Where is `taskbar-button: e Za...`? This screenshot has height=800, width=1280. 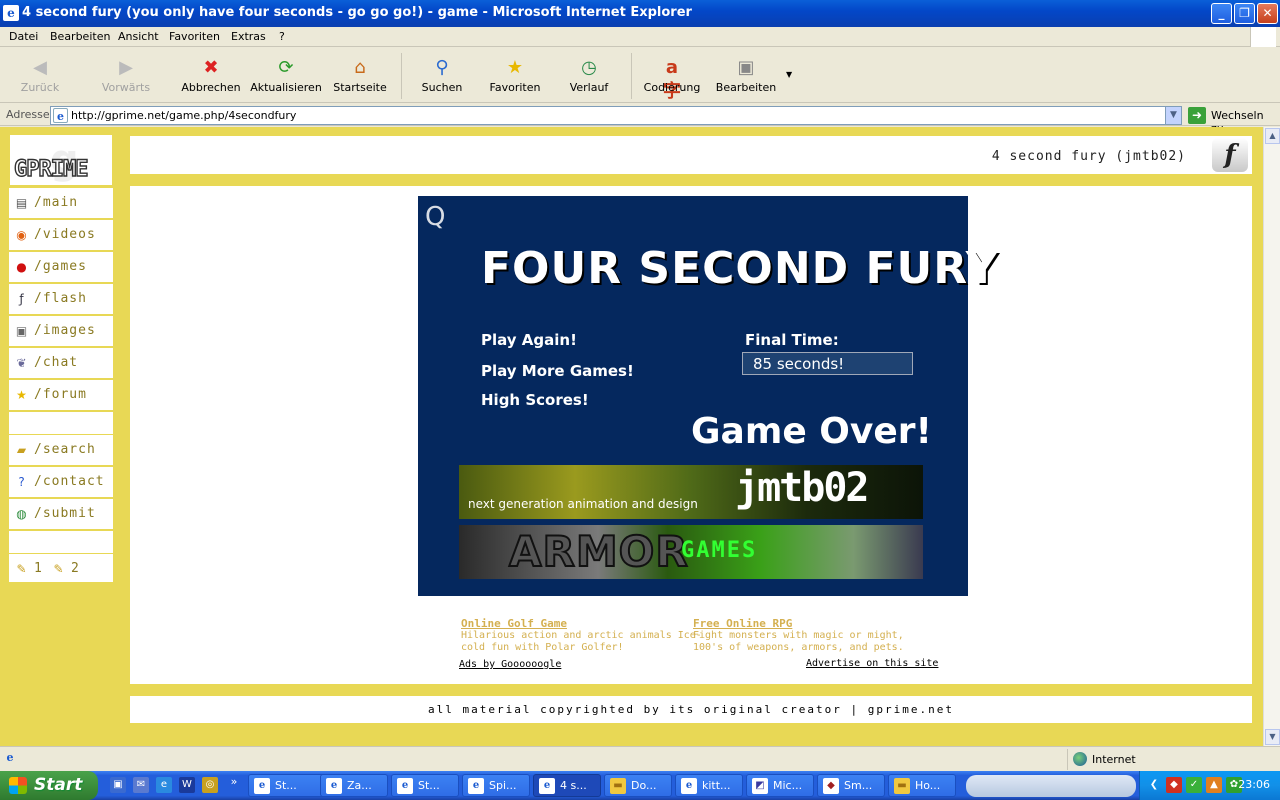
taskbar-button: e Za... is located at coordinates (354, 785).